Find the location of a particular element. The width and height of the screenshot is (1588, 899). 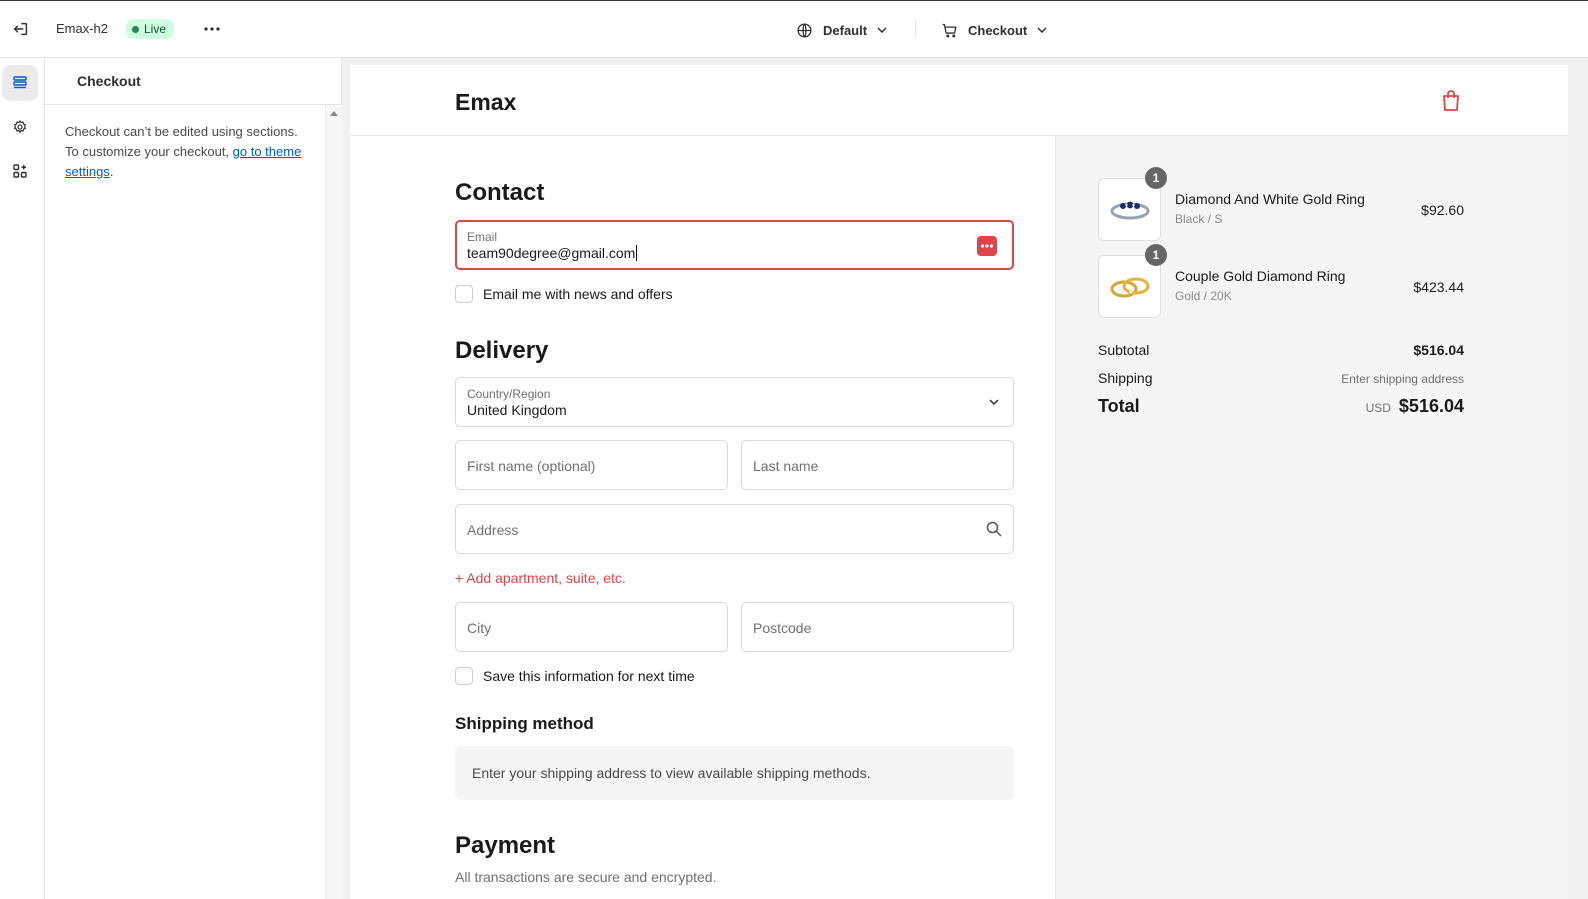

language-selector: Default is located at coordinates (841, 30).